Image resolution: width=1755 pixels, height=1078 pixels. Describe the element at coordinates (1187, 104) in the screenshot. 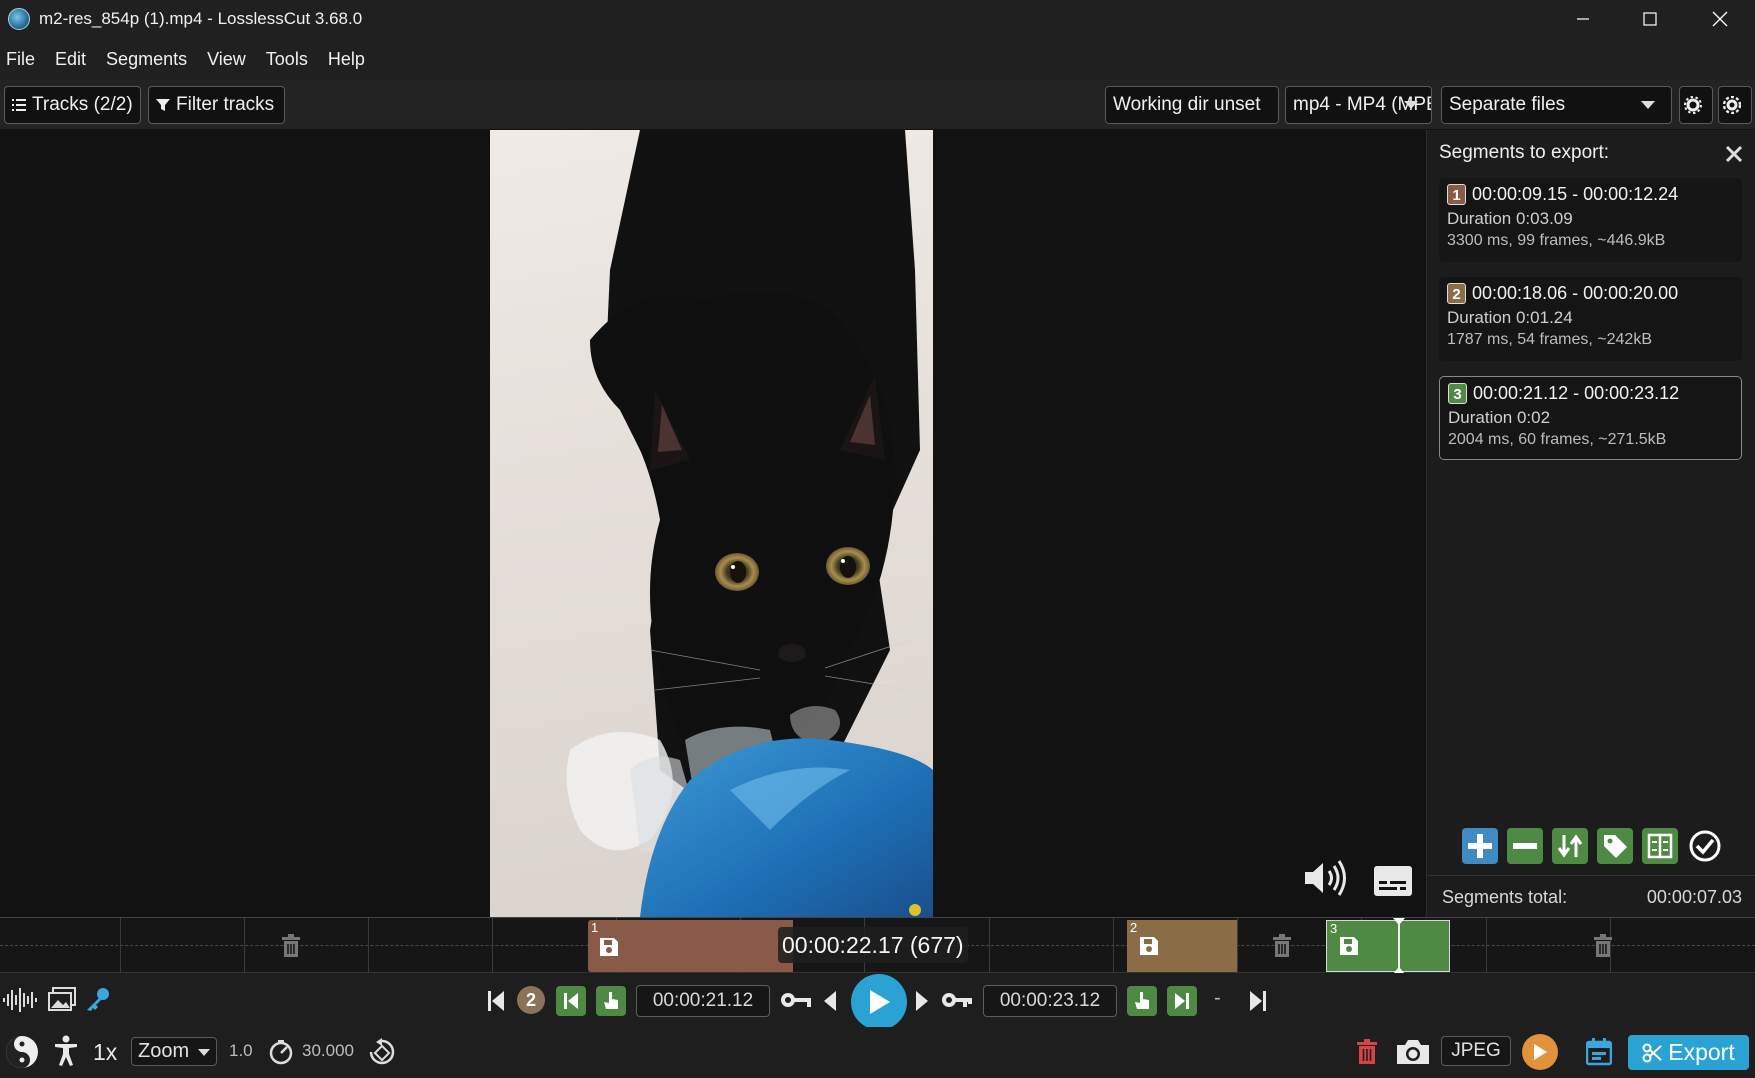

I see `working-dir-label: Working dir unset` at that location.